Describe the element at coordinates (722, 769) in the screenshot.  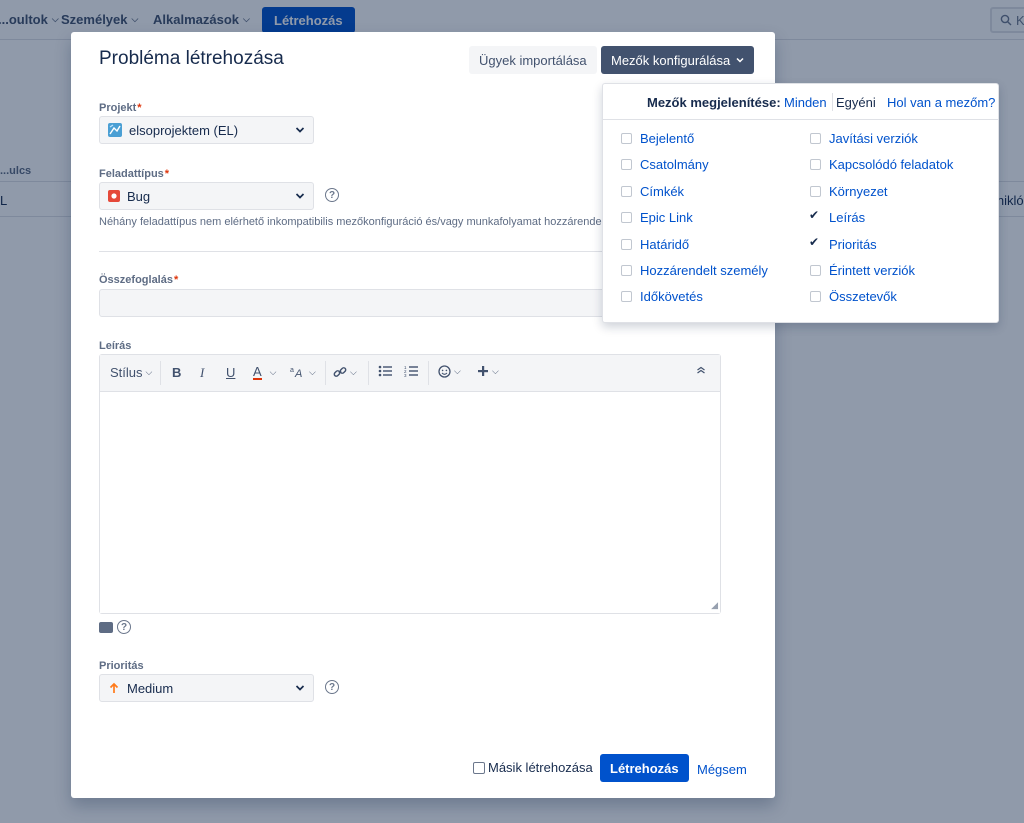
I see `cancel-link: Mégsem` at that location.